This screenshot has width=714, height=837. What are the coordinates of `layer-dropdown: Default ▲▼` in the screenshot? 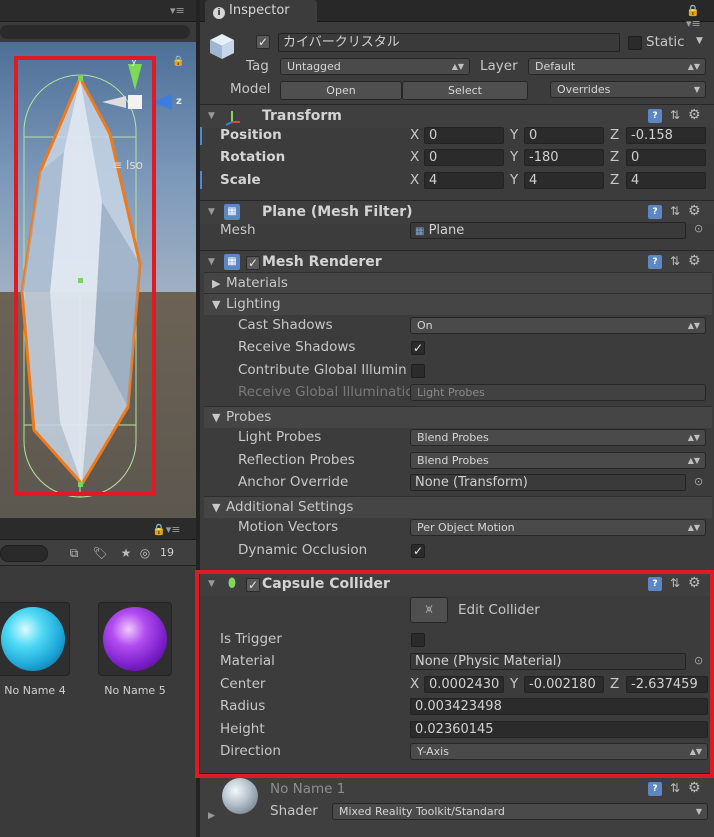 It's located at (617, 66).